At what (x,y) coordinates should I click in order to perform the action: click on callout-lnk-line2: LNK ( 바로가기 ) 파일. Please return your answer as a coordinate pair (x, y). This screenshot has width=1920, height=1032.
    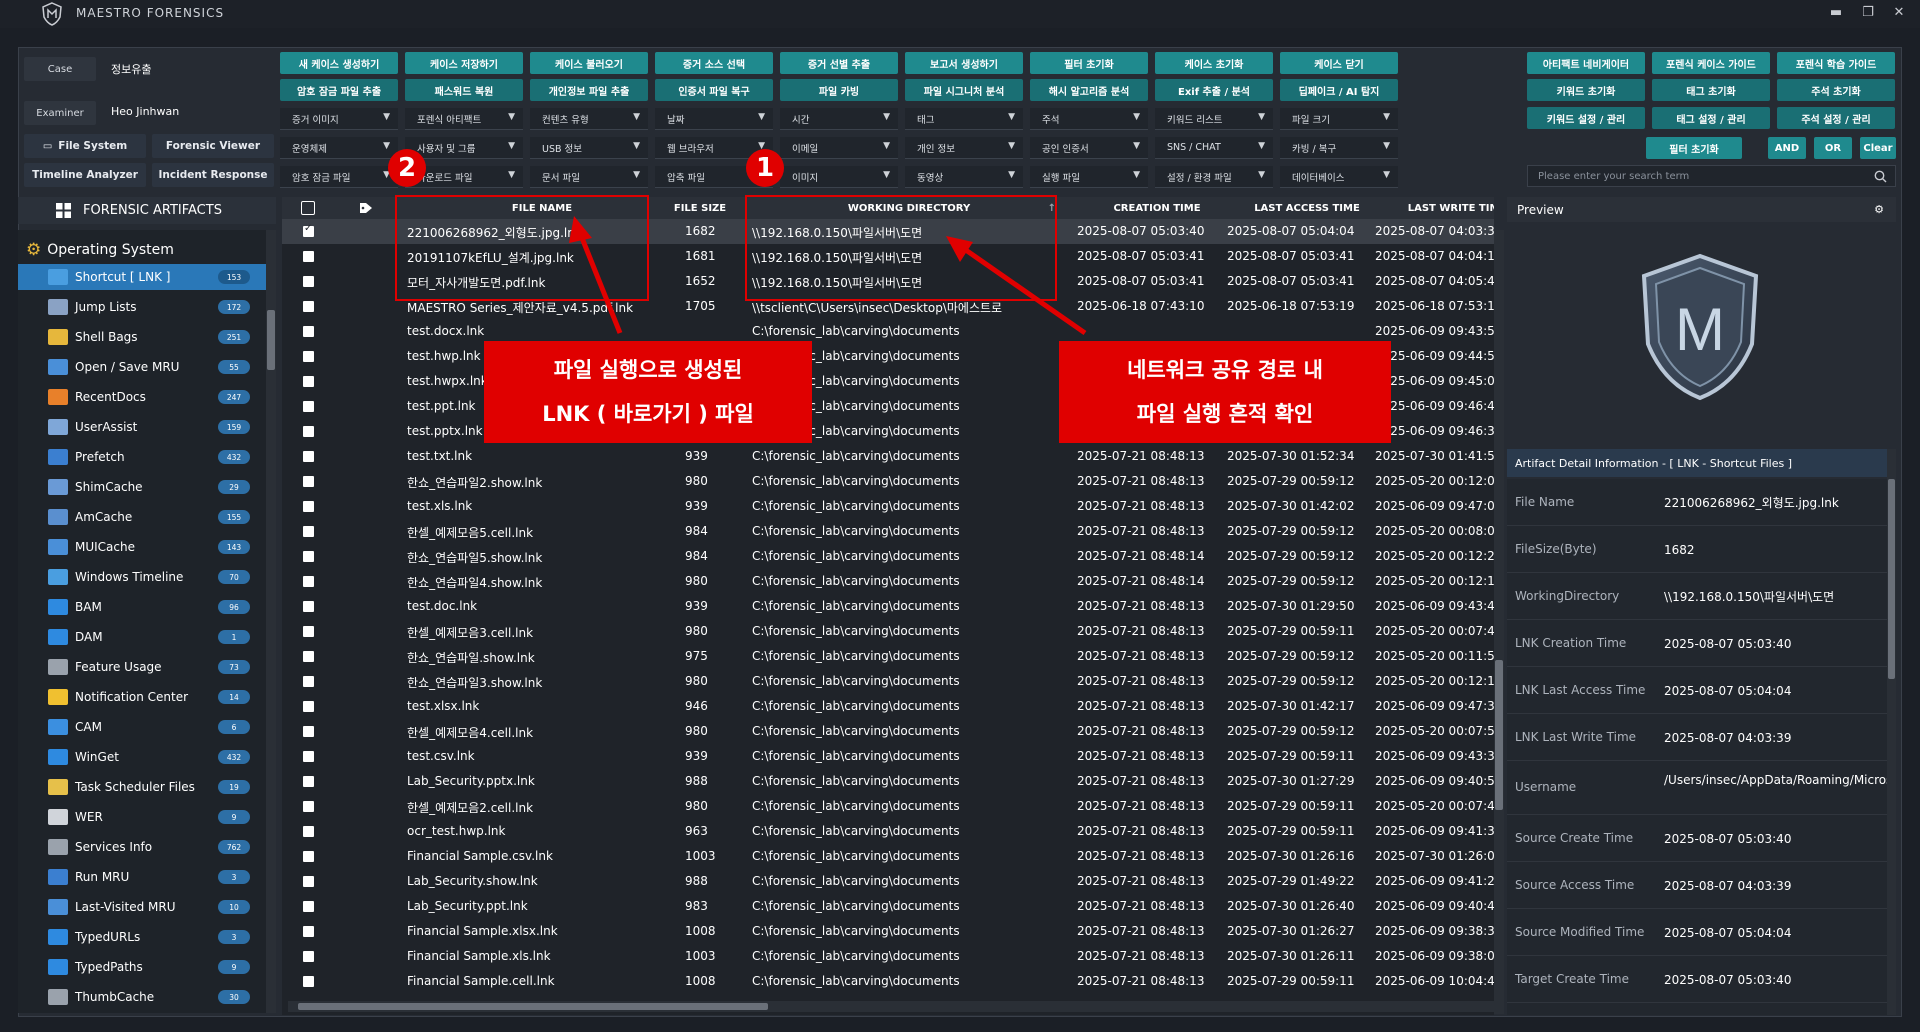
    Looking at the image, I should click on (648, 414).